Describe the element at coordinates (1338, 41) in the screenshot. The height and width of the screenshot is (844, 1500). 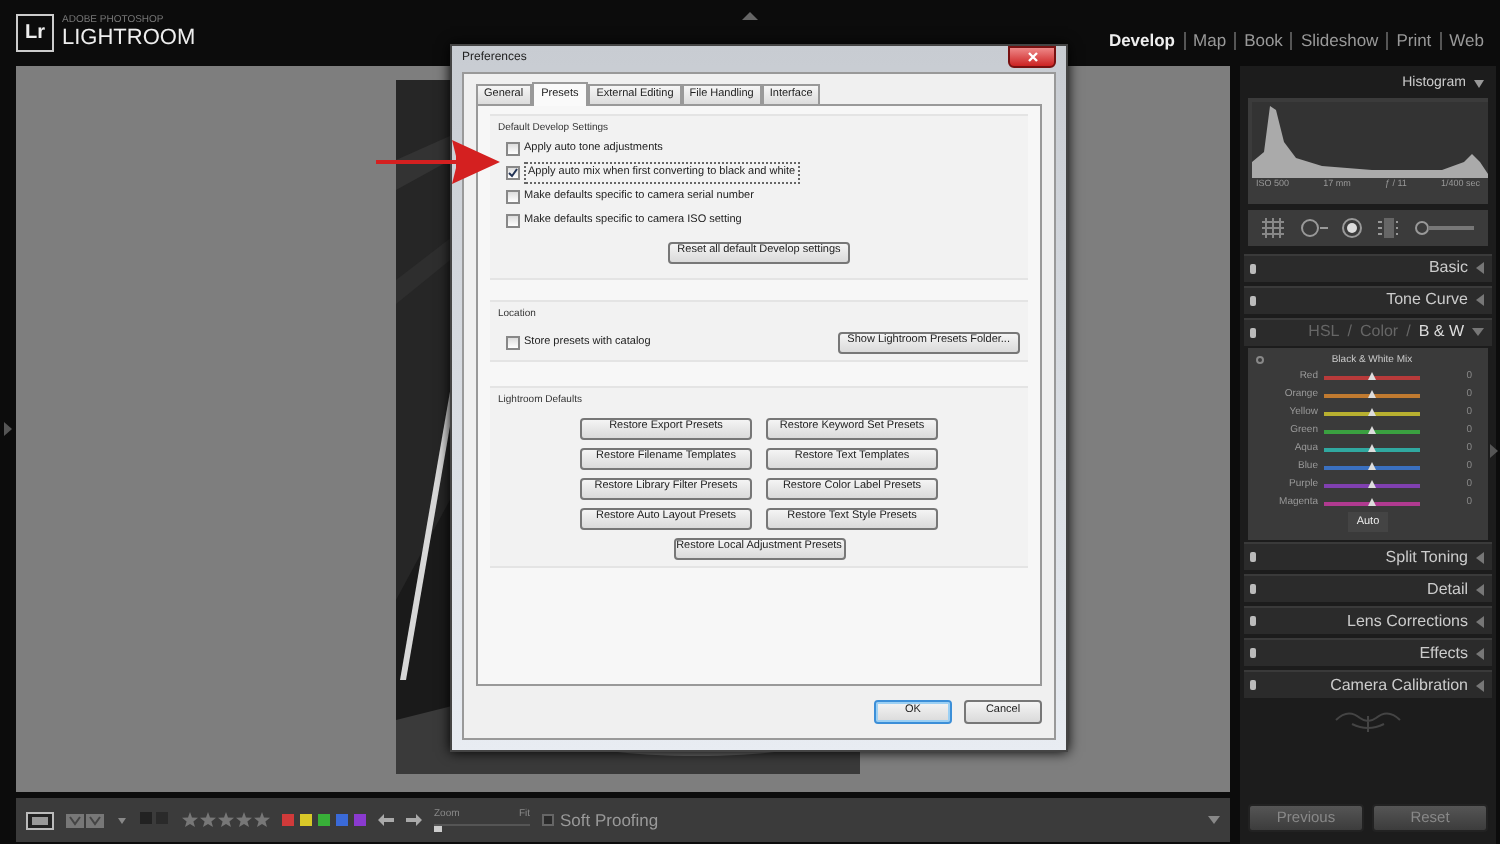
I see `module-tab: Slideshow` at that location.